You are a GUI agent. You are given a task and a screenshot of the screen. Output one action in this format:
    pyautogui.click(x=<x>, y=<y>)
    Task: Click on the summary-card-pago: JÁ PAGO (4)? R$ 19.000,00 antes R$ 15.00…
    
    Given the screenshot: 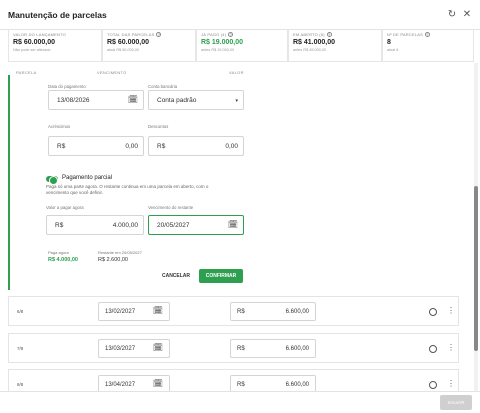 What is the action you would take?
    pyautogui.click(x=242, y=45)
    